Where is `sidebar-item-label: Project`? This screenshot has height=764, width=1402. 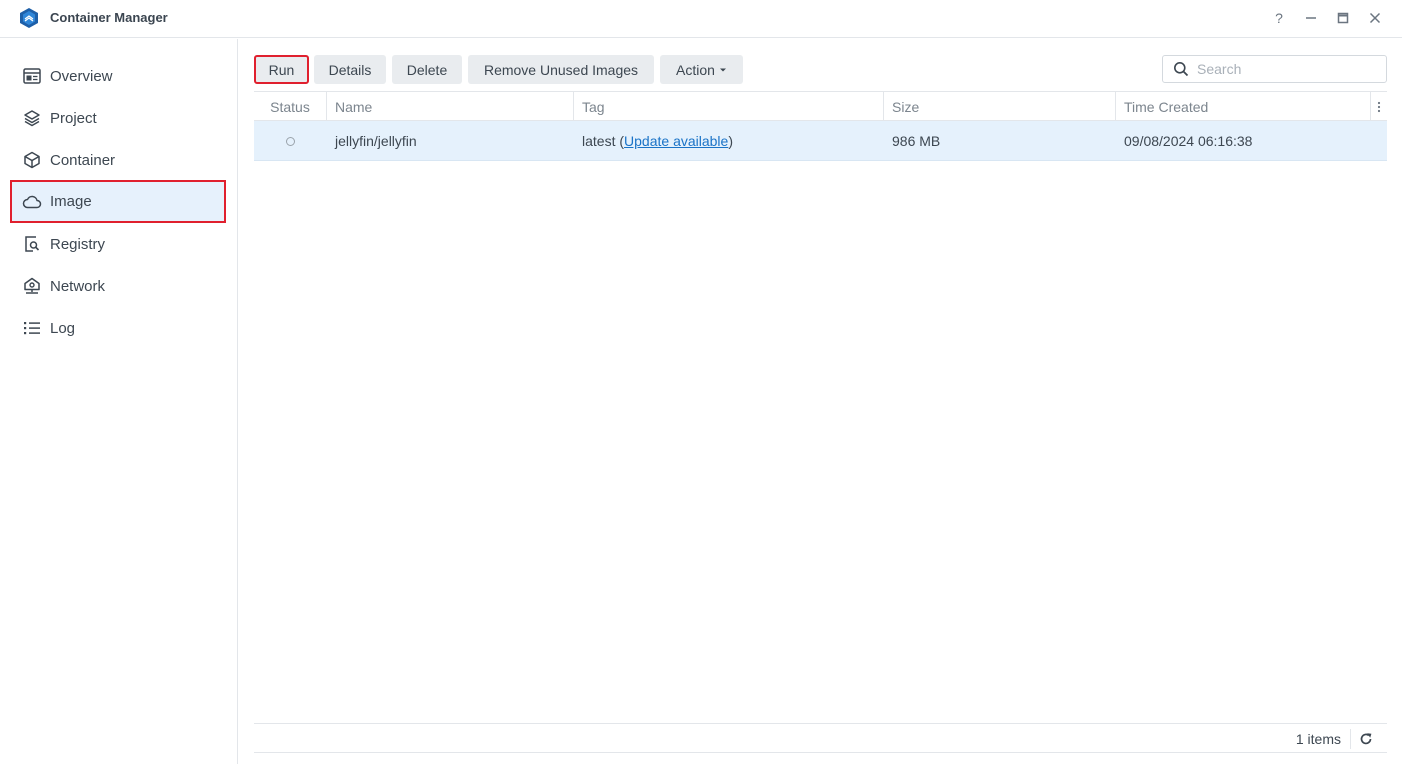
sidebar-item-label: Project is located at coordinates (73, 118).